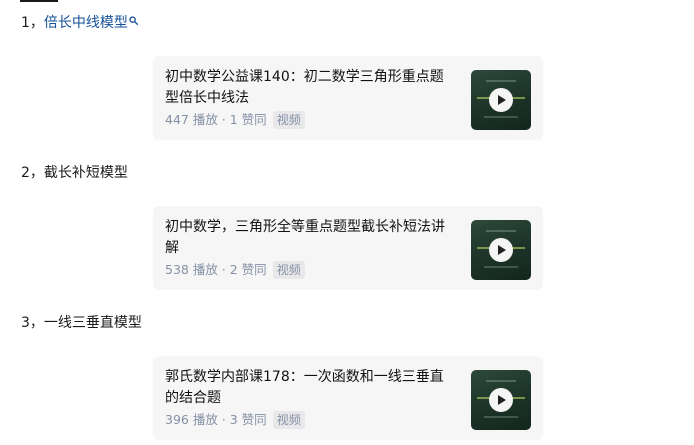 Image resolution: width=694 pixels, height=445 pixels. I want to click on video-meta: 447 播放 · 1 赞同 视频, so click(235, 120).